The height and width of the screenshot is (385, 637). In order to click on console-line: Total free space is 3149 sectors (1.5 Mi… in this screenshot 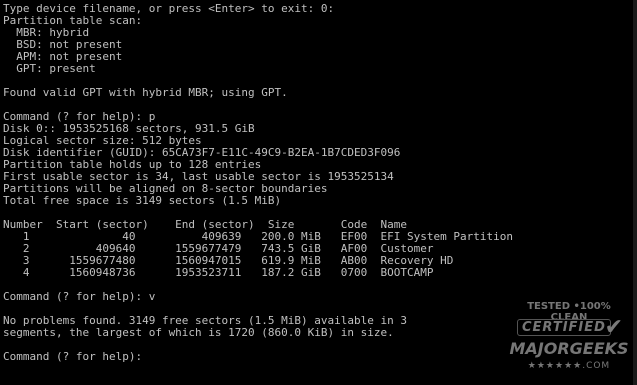, I will do `click(142, 200)`.